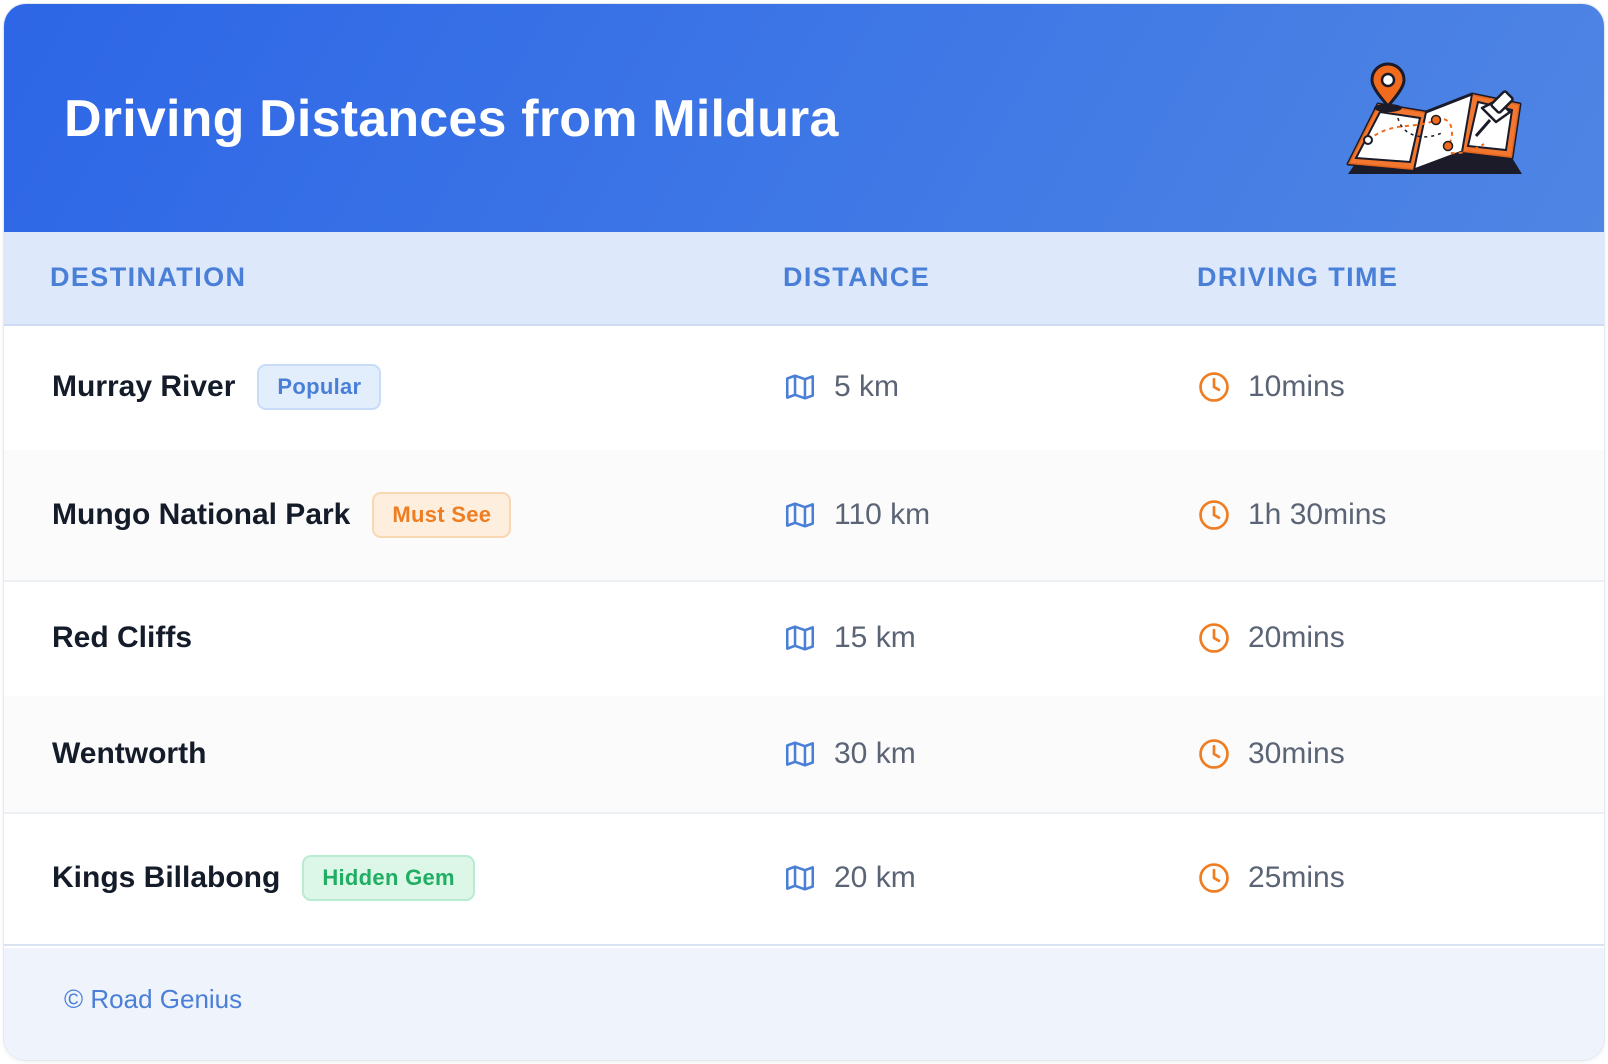 Image resolution: width=1608 pixels, height=1064 pixels. I want to click on destination-name: Wentworth, so click(129, 753).